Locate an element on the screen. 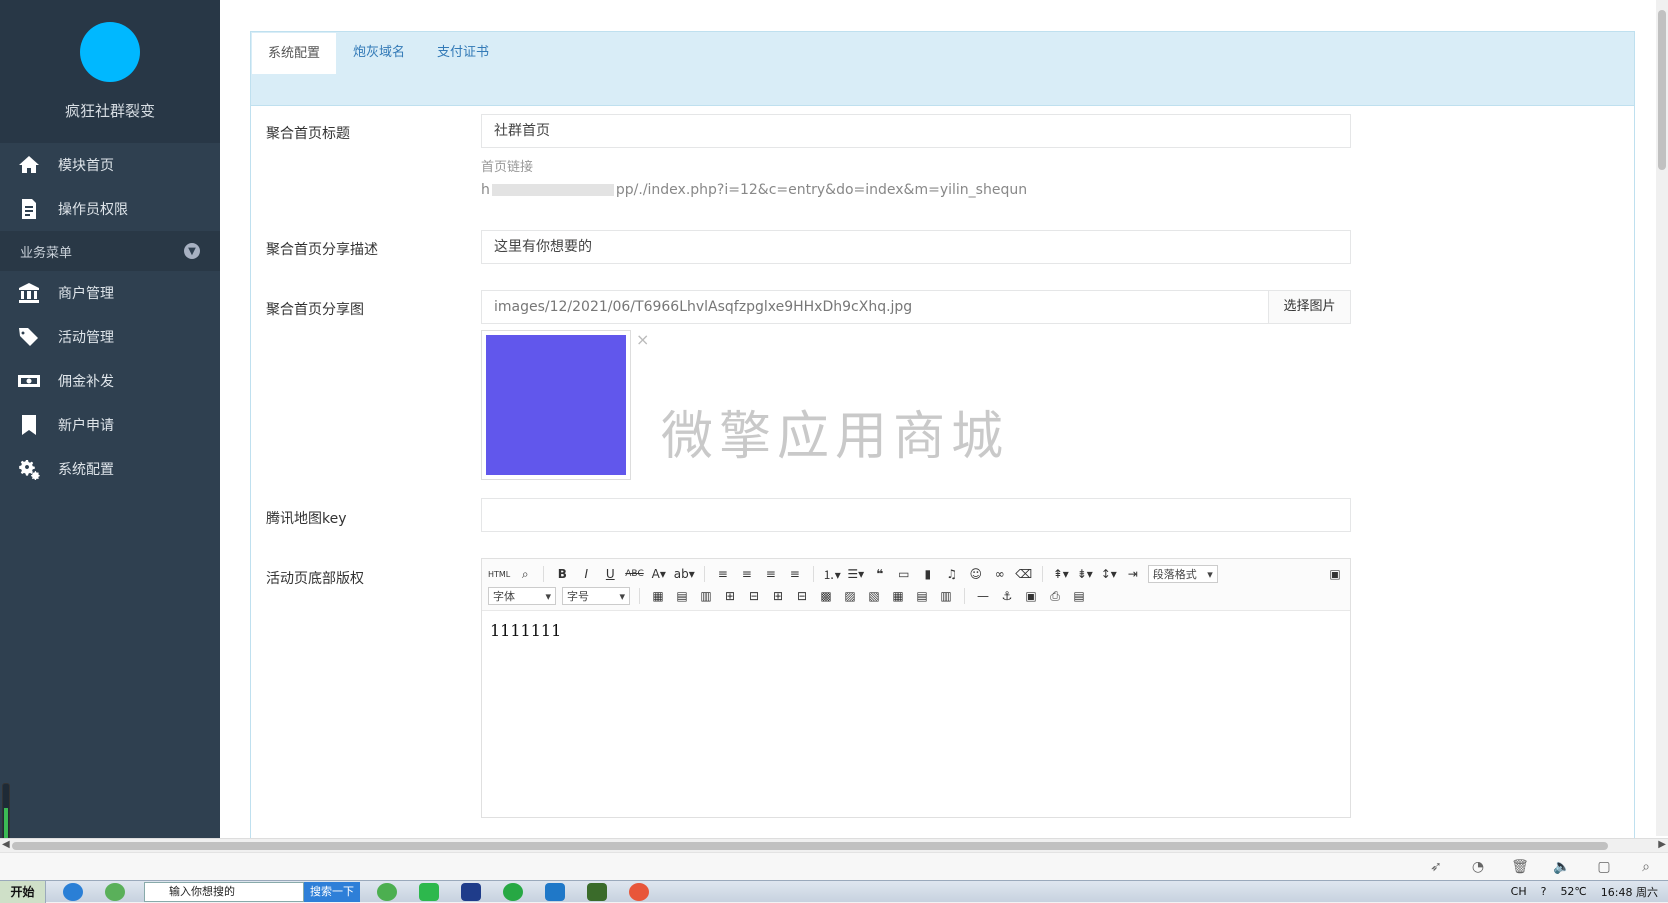 This screenshot has height=903, width=1668. para-spacing-icon: ⇟▾ is located at coordinates (1085, 574).